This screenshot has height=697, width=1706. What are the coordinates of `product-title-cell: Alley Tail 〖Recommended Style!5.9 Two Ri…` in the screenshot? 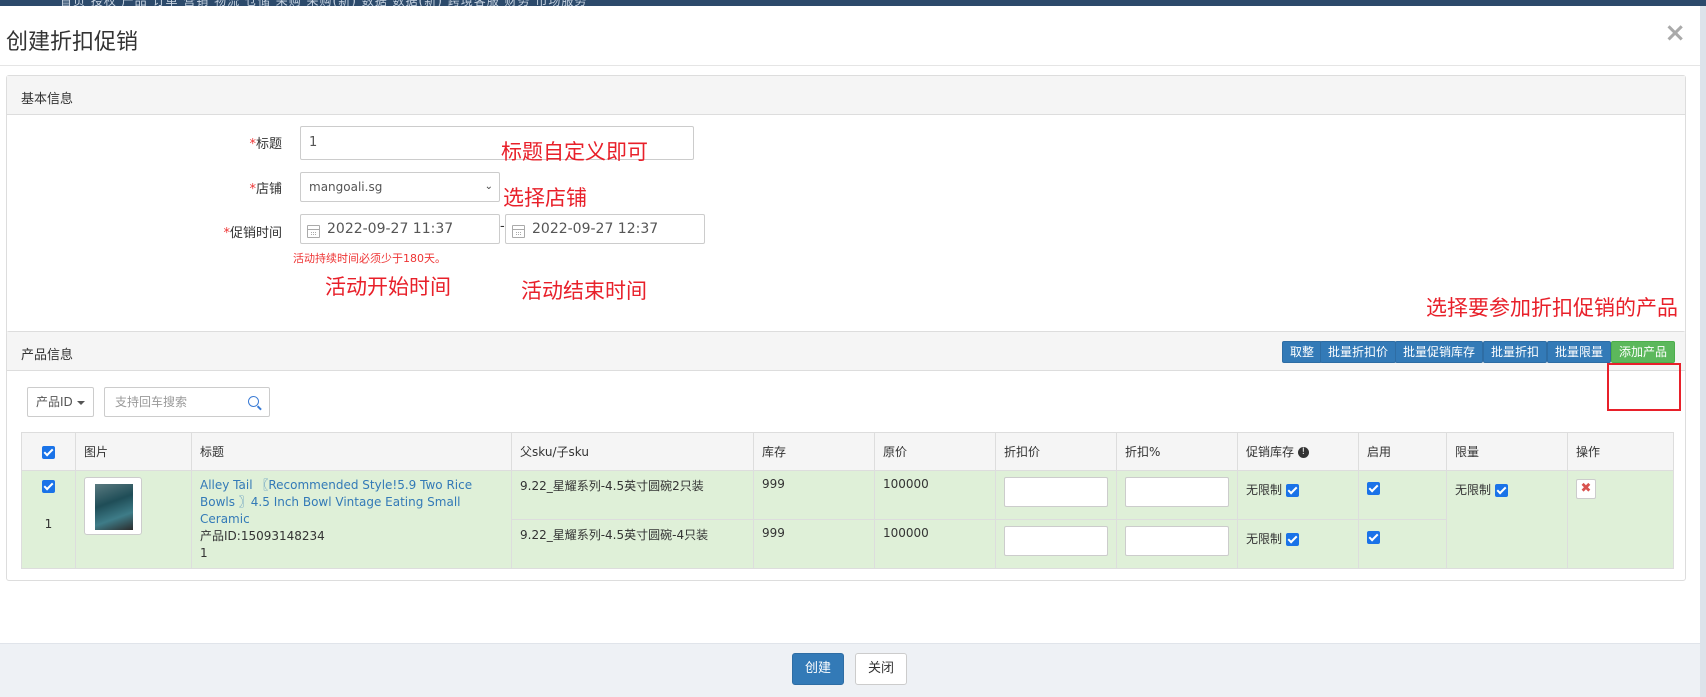 It's located at (351, 519).